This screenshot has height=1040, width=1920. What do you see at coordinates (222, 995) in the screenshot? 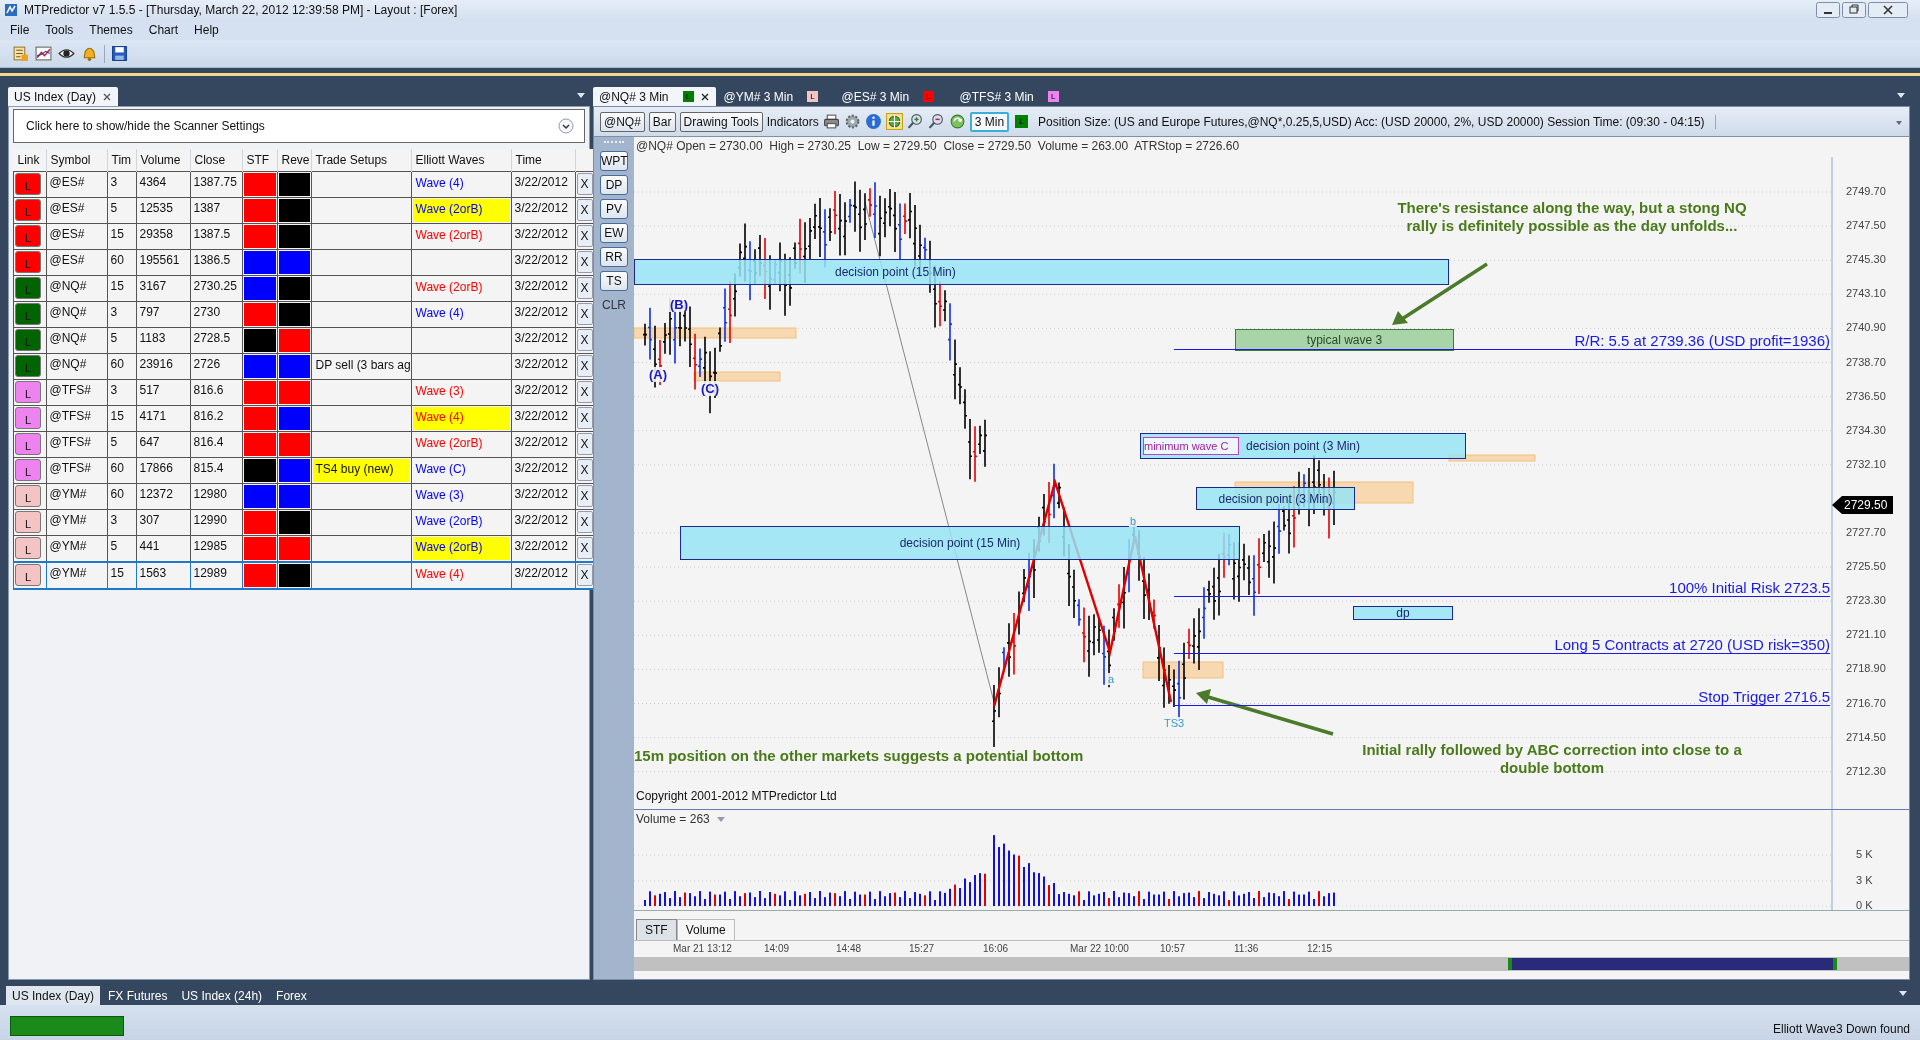
I see `layout-tab: US Index (24h)` at bounding box center [222, 995].